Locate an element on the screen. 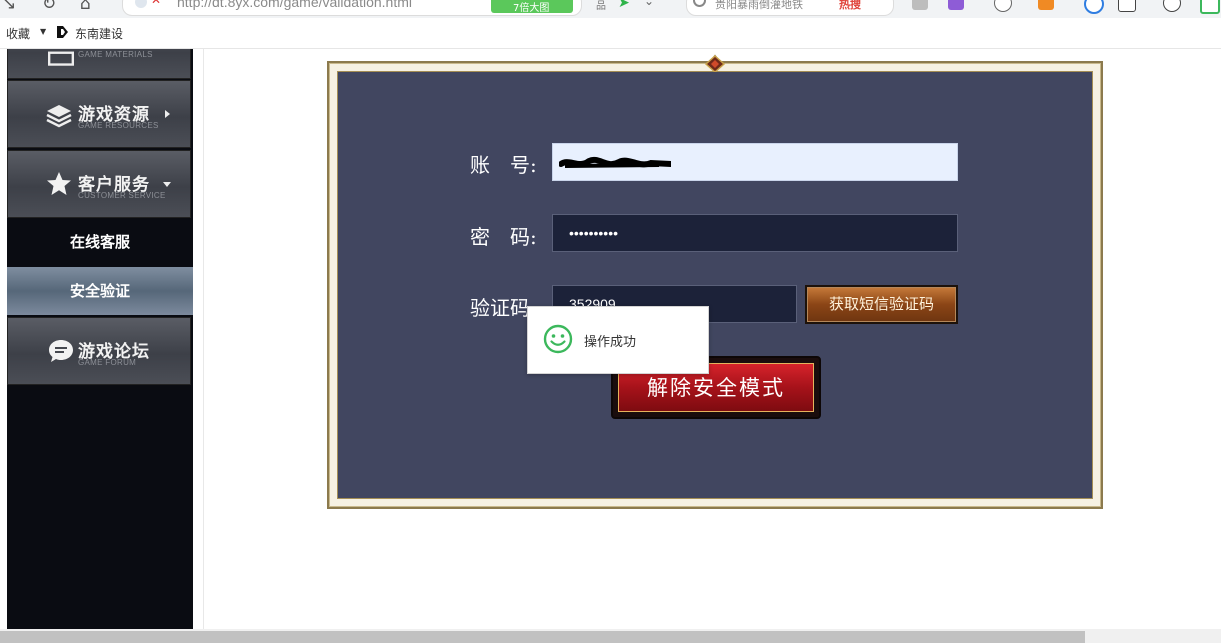 Image resolution: width=1221 pixels, height=643 pixels. find-icon is located at coordinates (1094, 7).